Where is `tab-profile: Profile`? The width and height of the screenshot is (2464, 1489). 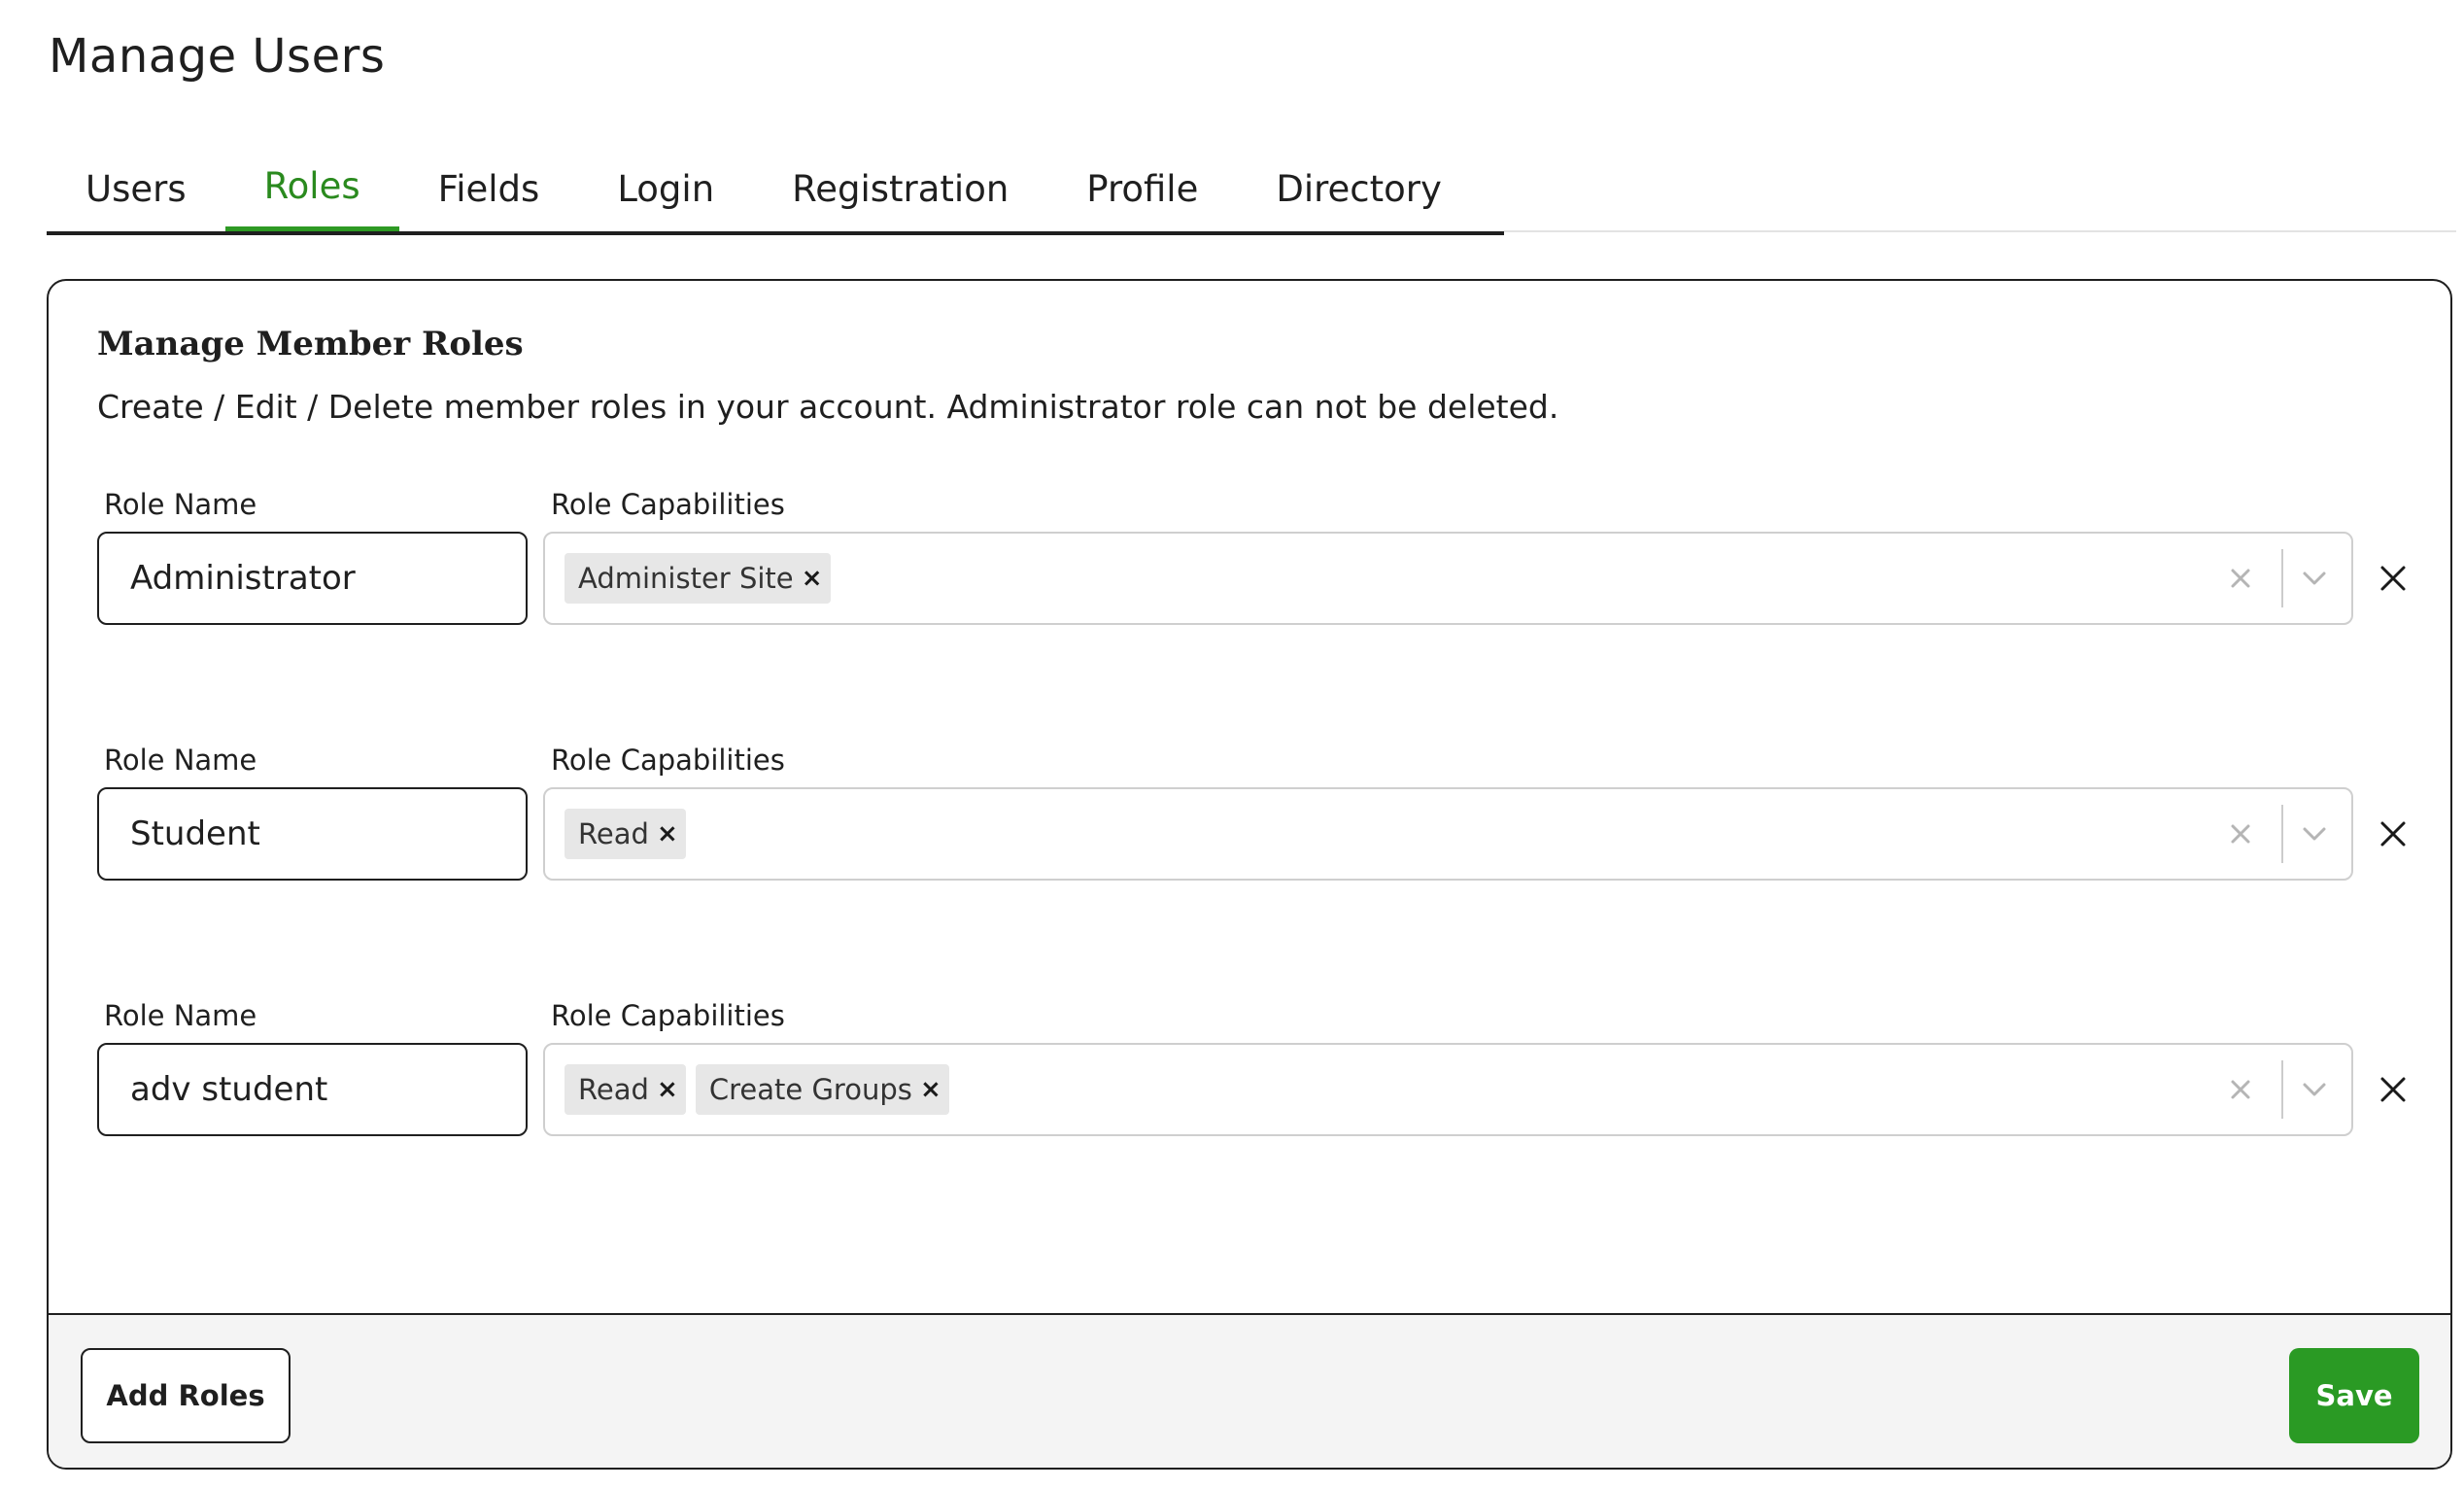
tab-profile: Profile is located at coordinates (1142, 188).